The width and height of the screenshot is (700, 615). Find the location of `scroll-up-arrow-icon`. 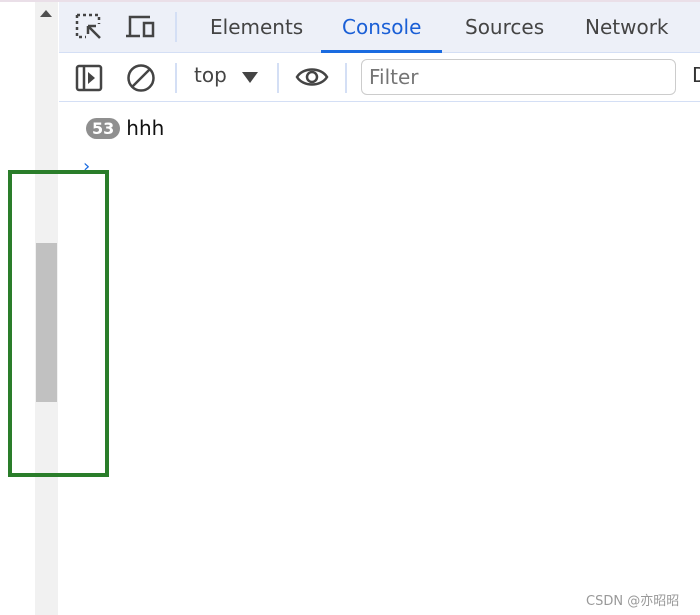

scroll-up-arrow-icon is located at coordinates (46, 13).